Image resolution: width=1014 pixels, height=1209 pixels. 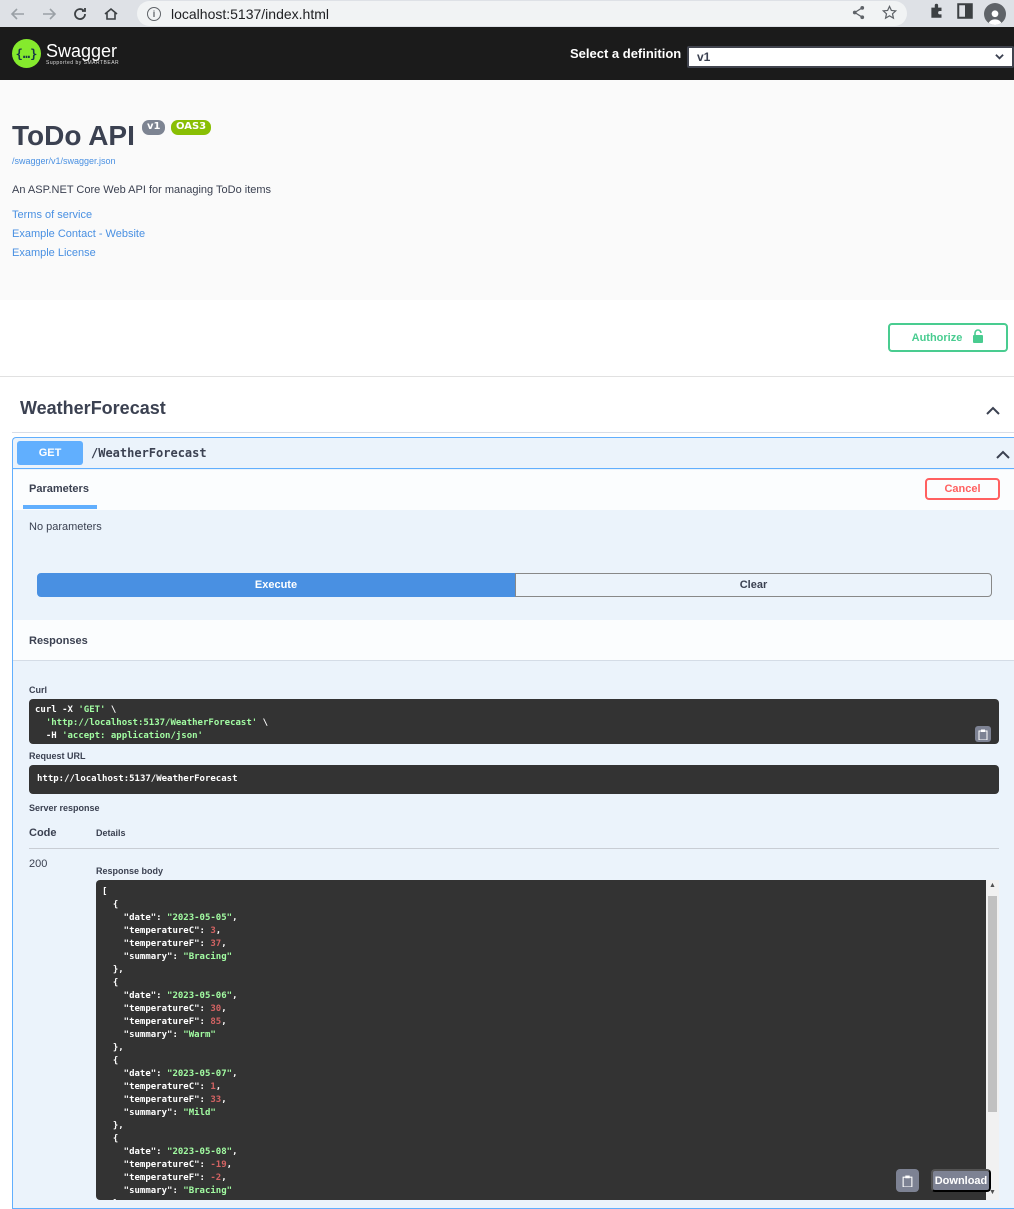 What do you see at coordinates (52, 215) in the screenshot?
I see `terms-of-service-link: Terms of service` at bounding box center [52, 215].